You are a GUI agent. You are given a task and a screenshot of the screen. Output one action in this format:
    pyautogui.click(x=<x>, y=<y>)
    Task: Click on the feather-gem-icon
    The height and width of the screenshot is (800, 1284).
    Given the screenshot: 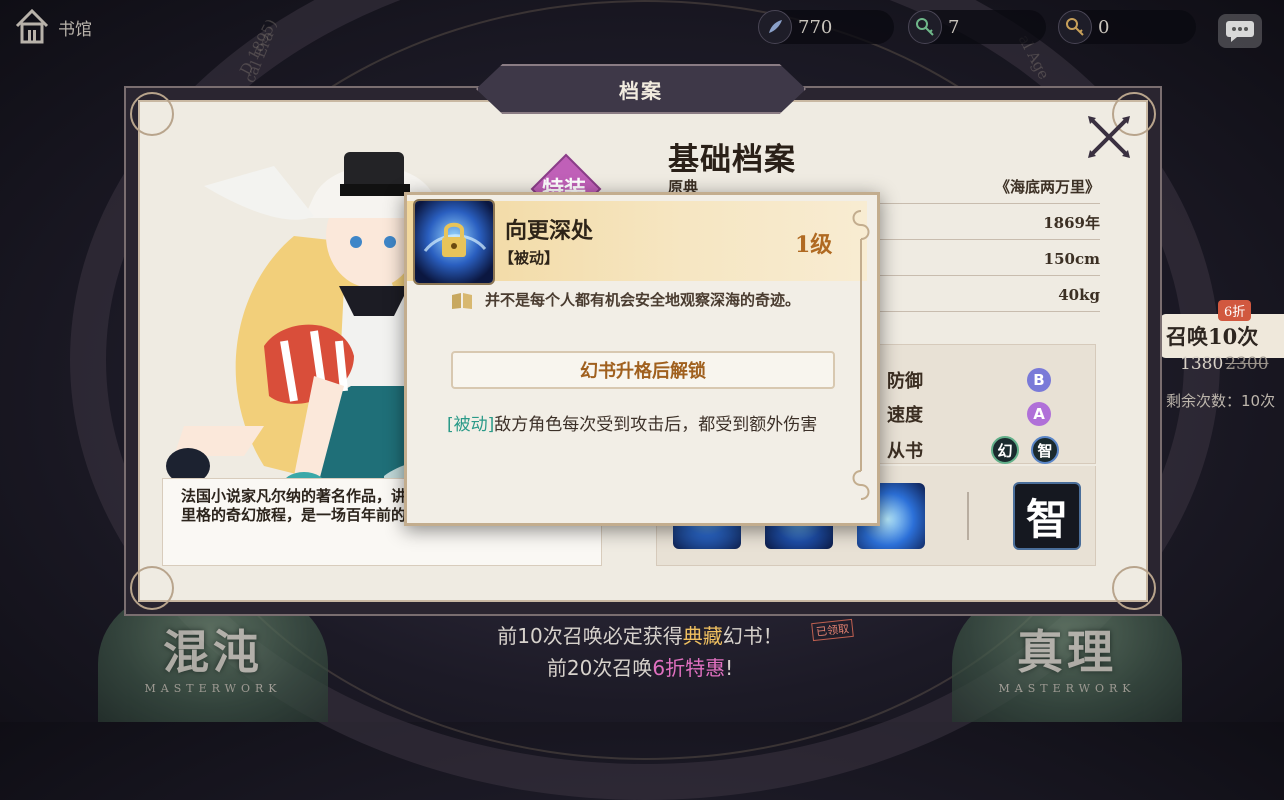 What is the action you would take?
    pyautogui.click(x=775, y=27)
    